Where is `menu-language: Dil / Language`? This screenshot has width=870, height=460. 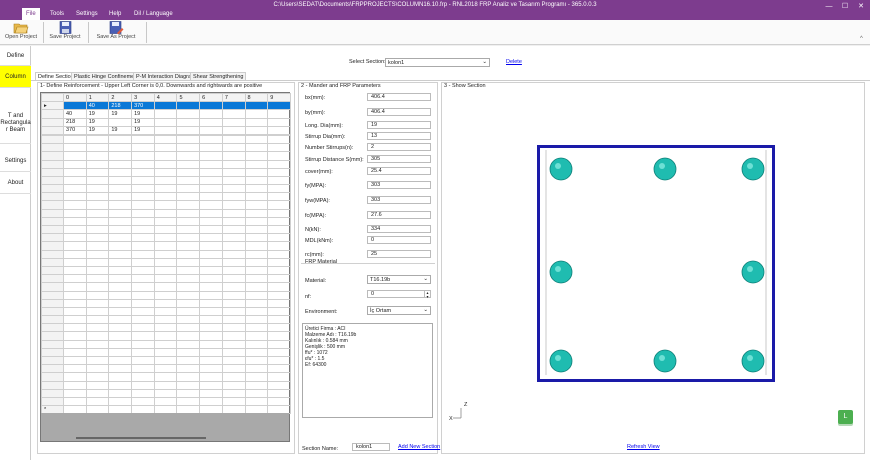 menu-language: Dil / Language is located at coordinates (153, 14).